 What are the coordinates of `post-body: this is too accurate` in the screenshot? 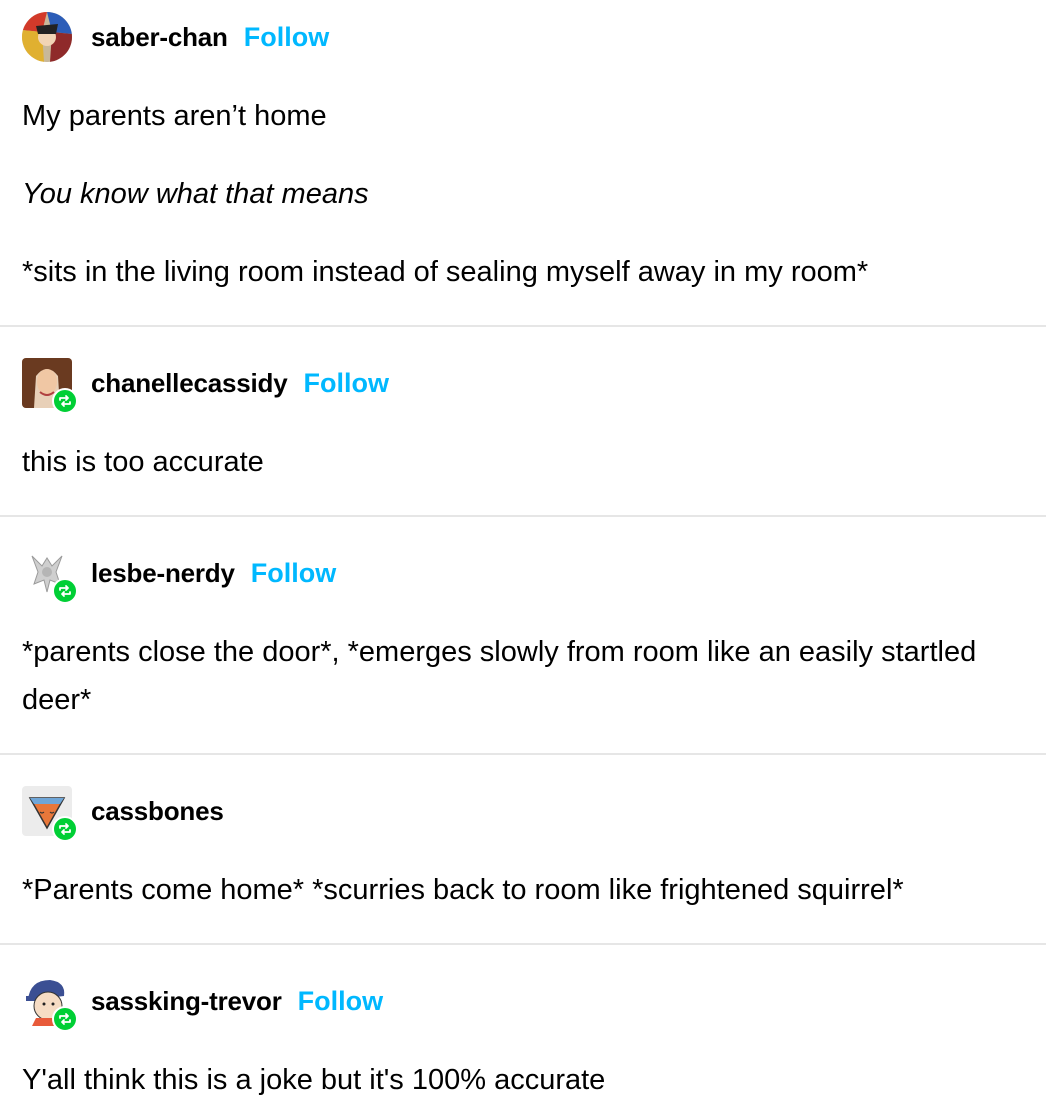 It's located at (517, 462).